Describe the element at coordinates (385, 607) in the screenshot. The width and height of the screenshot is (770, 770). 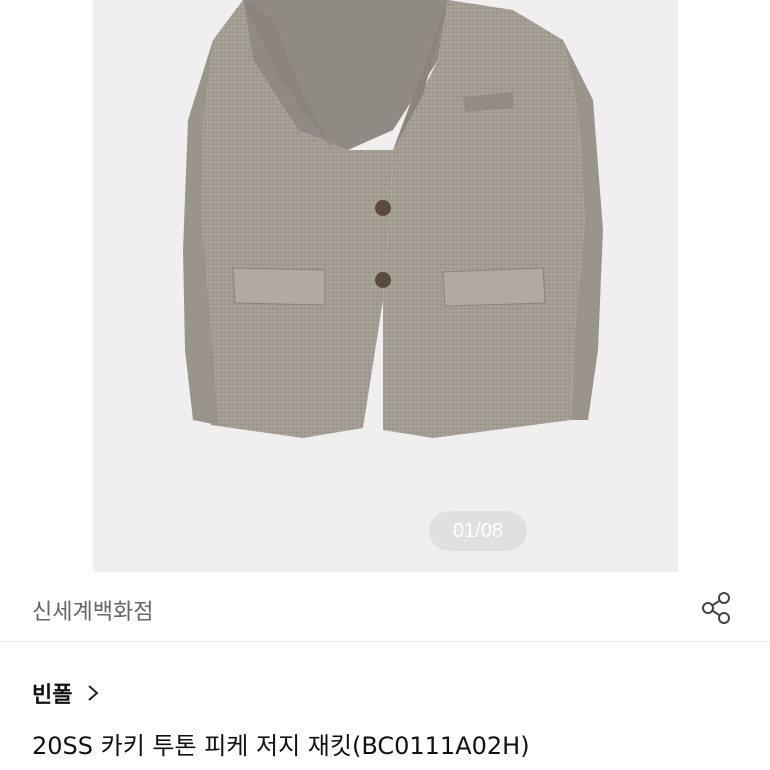
I see `store-row: 신세계백화점` at that location.